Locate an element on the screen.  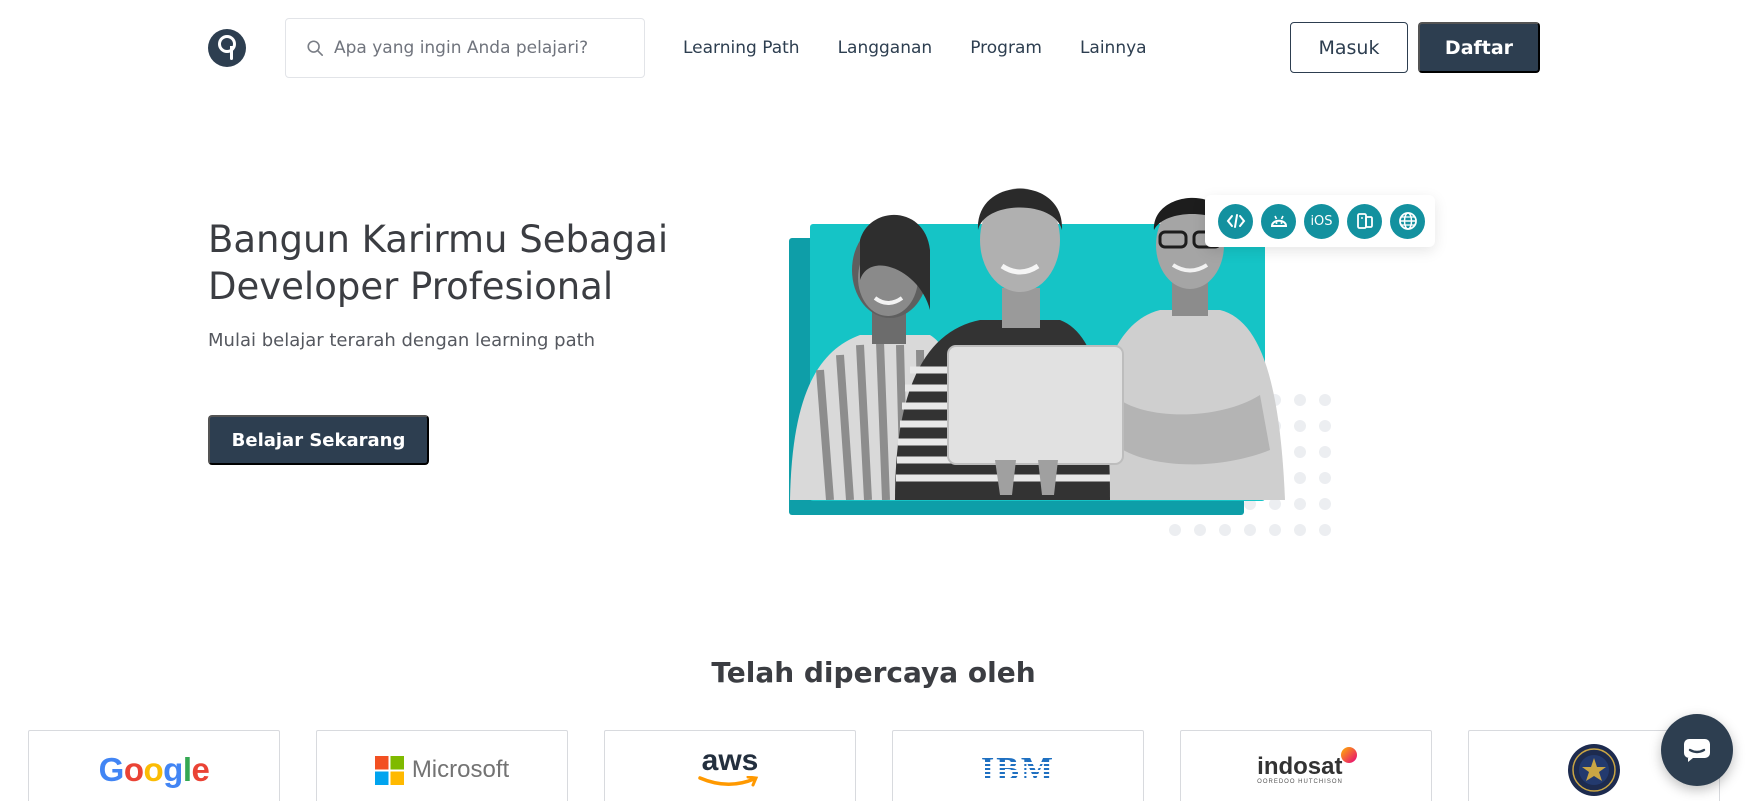
android-icon is located at coordinates (1278, 221).